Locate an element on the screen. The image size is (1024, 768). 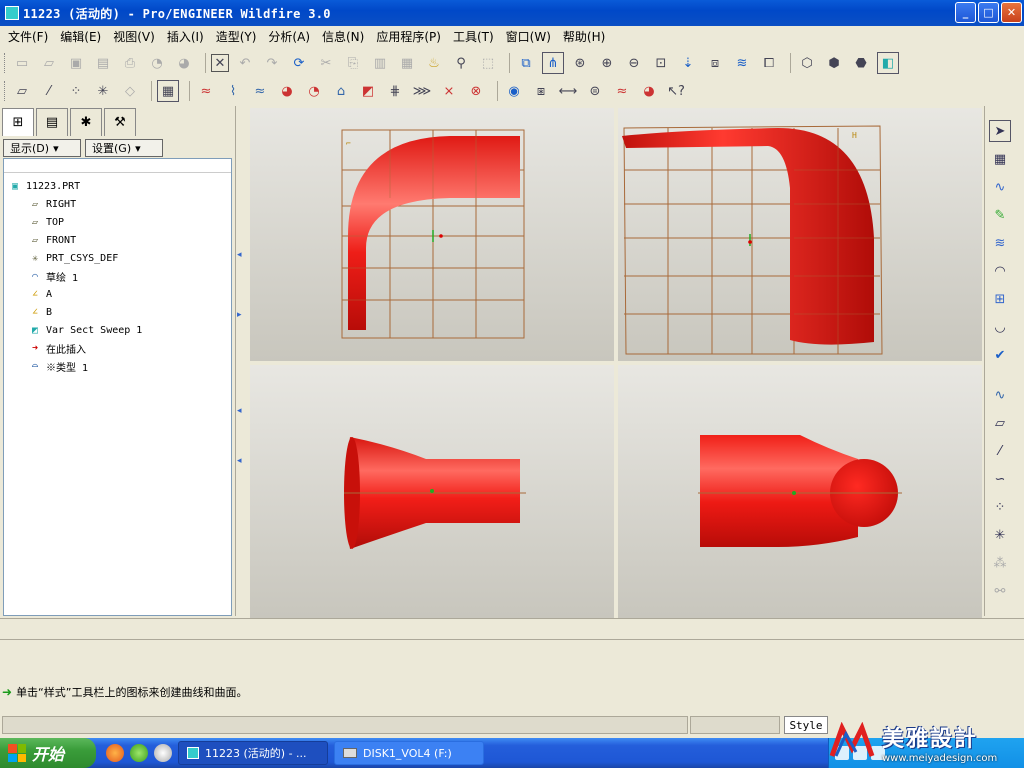
snapshot-icon: ⧆ is located at coordinates (541, 91).